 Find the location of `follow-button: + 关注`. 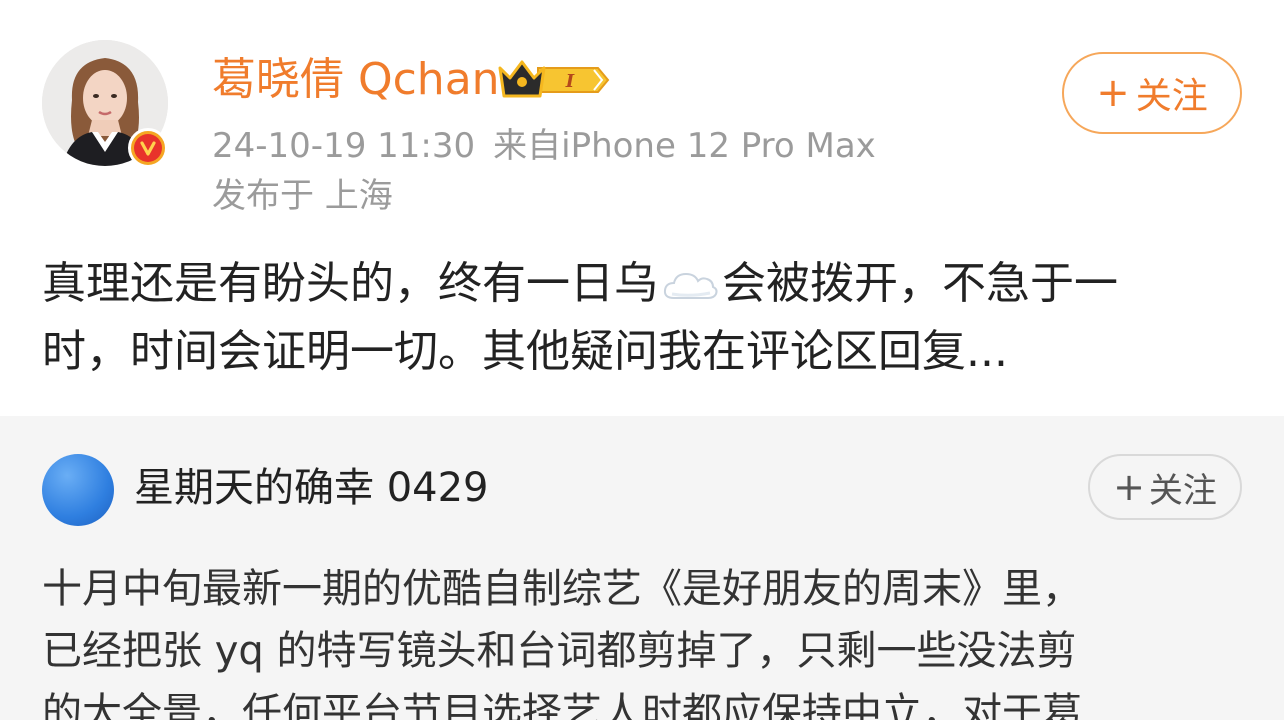

follow-button: + 关注 is located at coordinates (1152, 93).